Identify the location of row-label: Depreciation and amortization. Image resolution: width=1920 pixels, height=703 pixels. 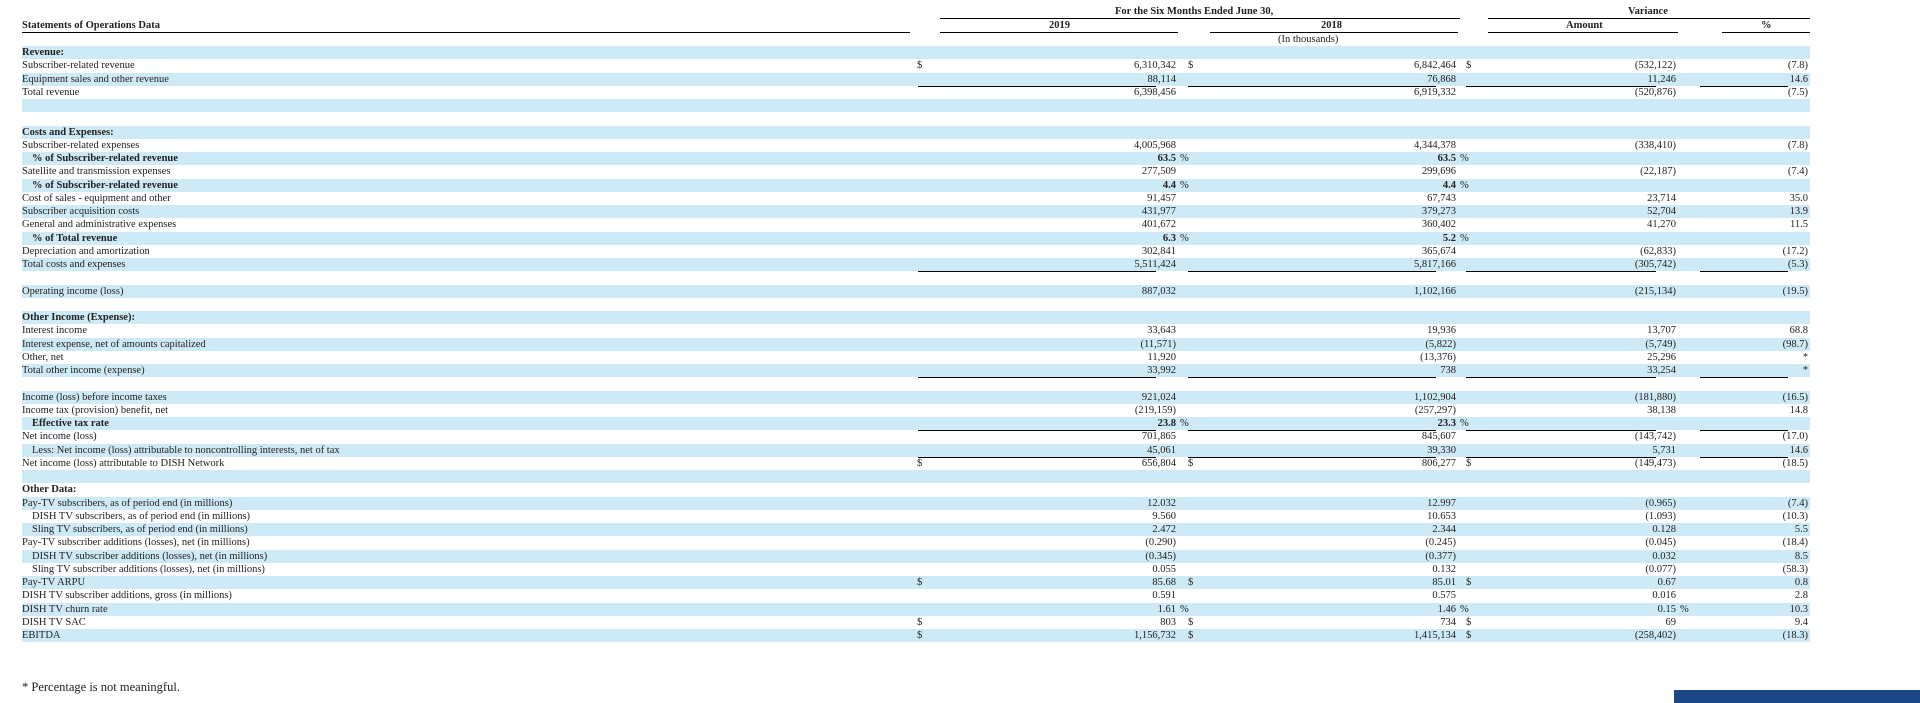
(86, 251).